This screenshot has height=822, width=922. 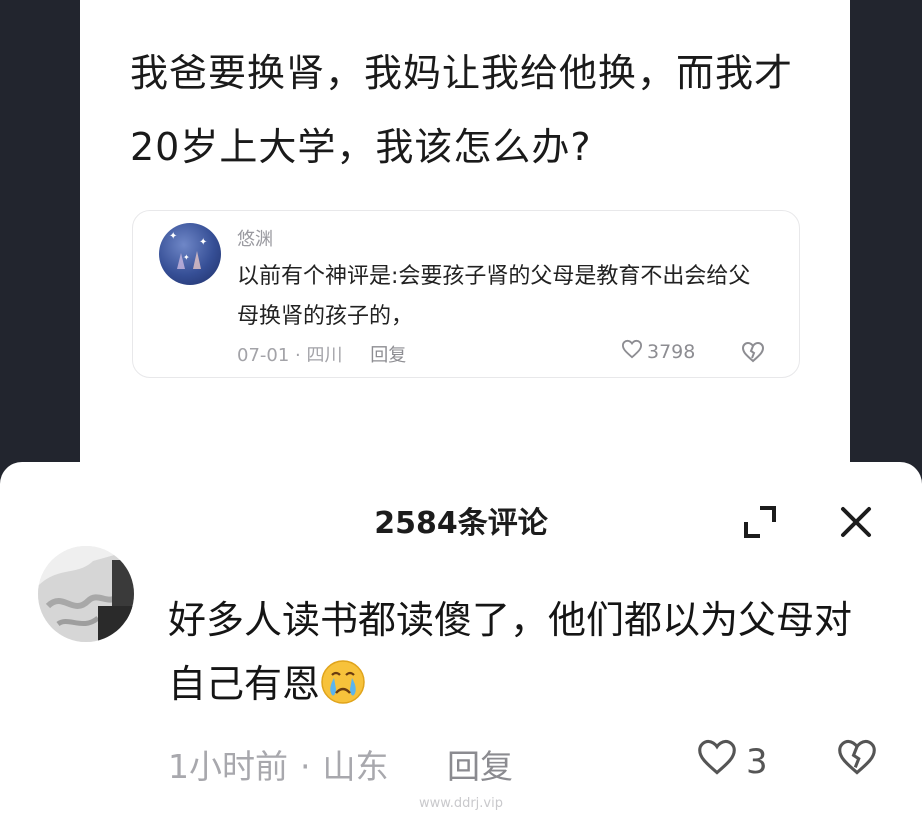 What do you see at coordinates (510, 652) in the screenshot?
I see `comment-body: 好多人读书都读傻了，他们都以为父母对自己有恩` at bounding box center [510, 652].